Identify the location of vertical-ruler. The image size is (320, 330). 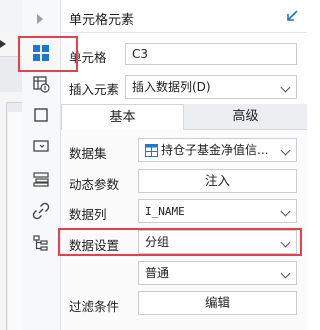
(3, 216).